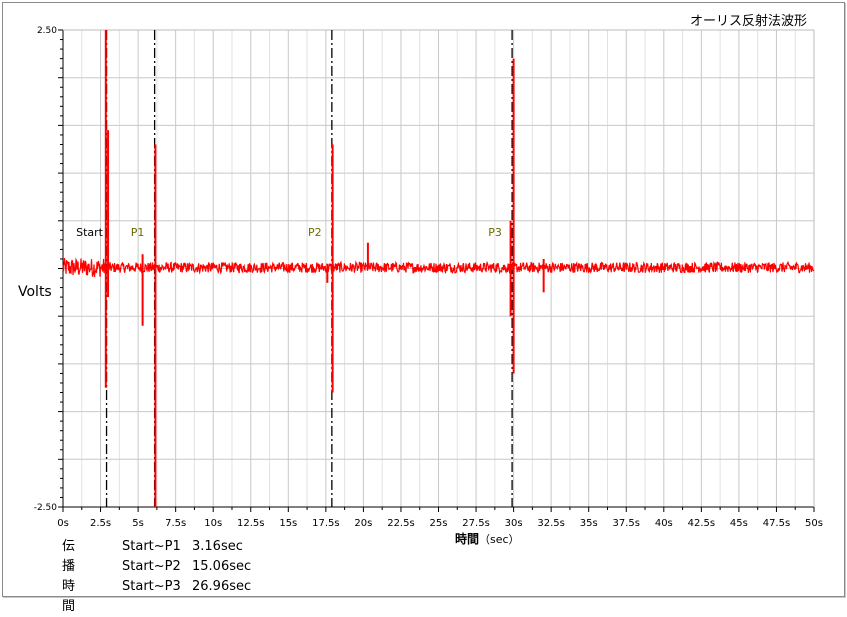 The image size is (847, 617). What do you see at coordinates (222, 586) in the screenshot?
I see `summary-value: 26.96sec` at bounding box center [222, 586].